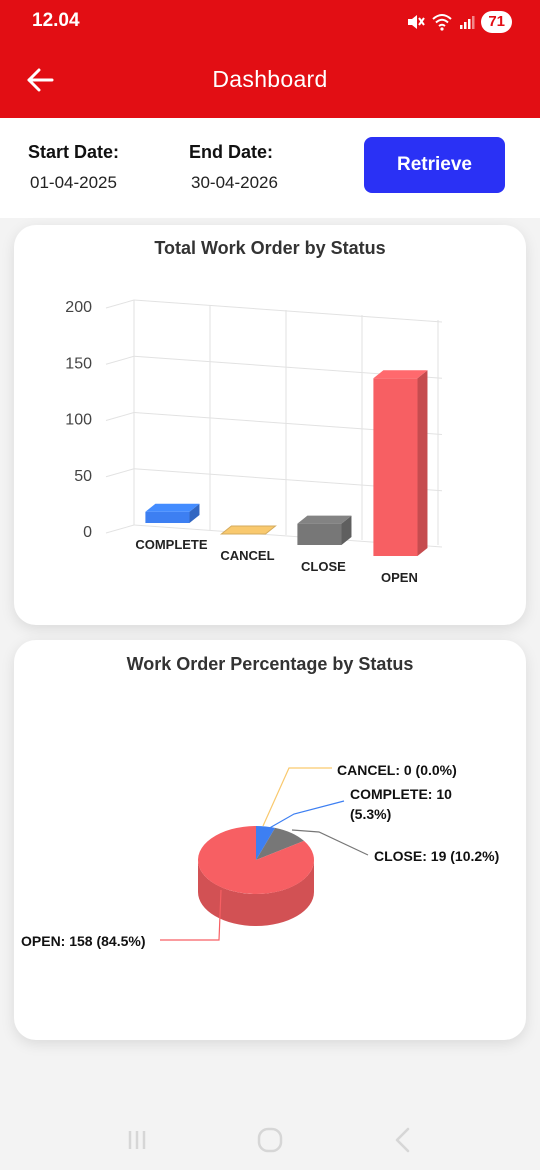 The image size is (540, 1170). I want to click on bar-top, so click(248, 530).